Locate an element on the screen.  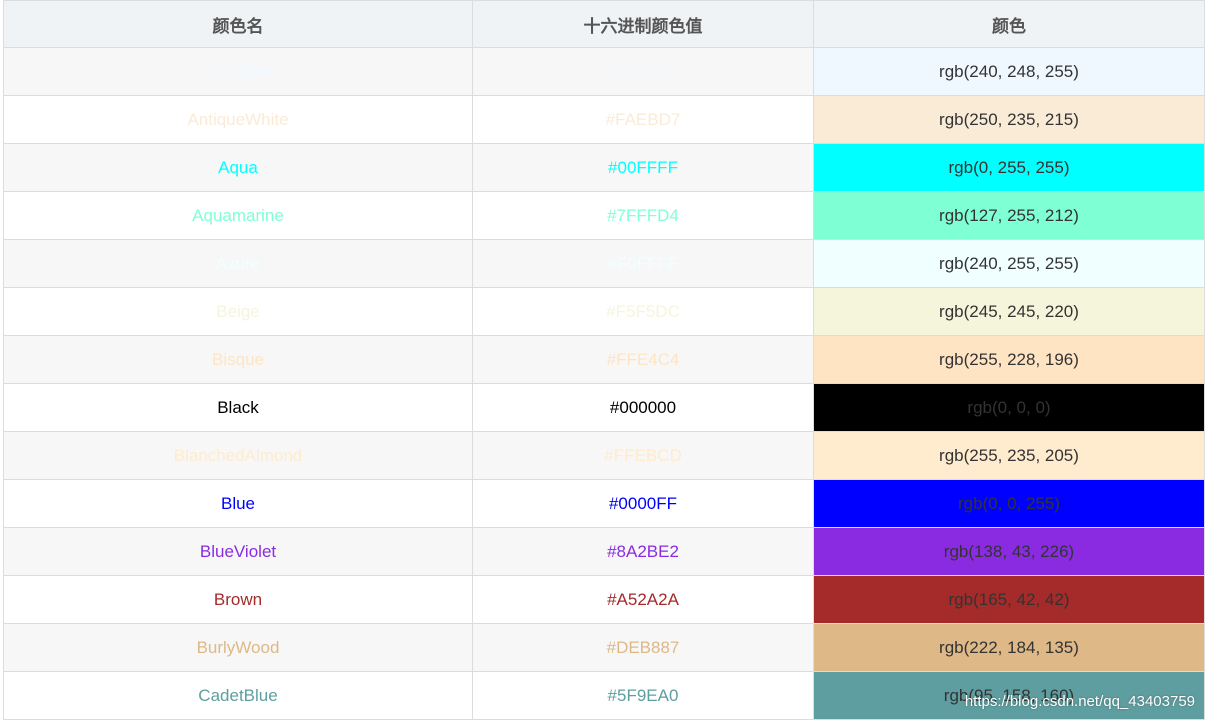
color-name-cell: Aquamarine is located at coordinates (238, 215).